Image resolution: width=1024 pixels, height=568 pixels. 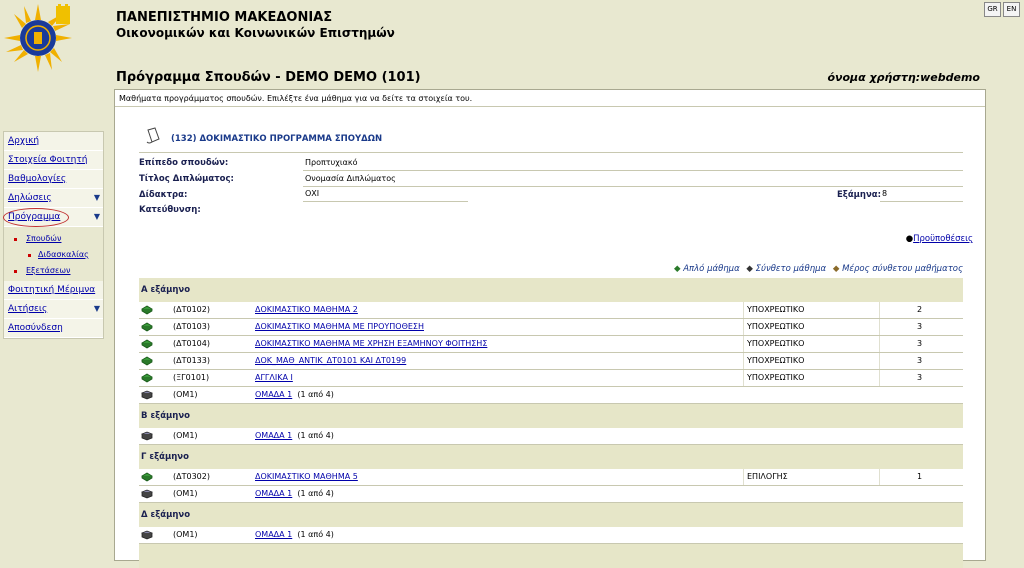 I want to click on course-link: ΔΟΚΙΜΑΣΤΙΚΟ ΜΑΘΗΜΑ 2, so click(x=306, y=309).